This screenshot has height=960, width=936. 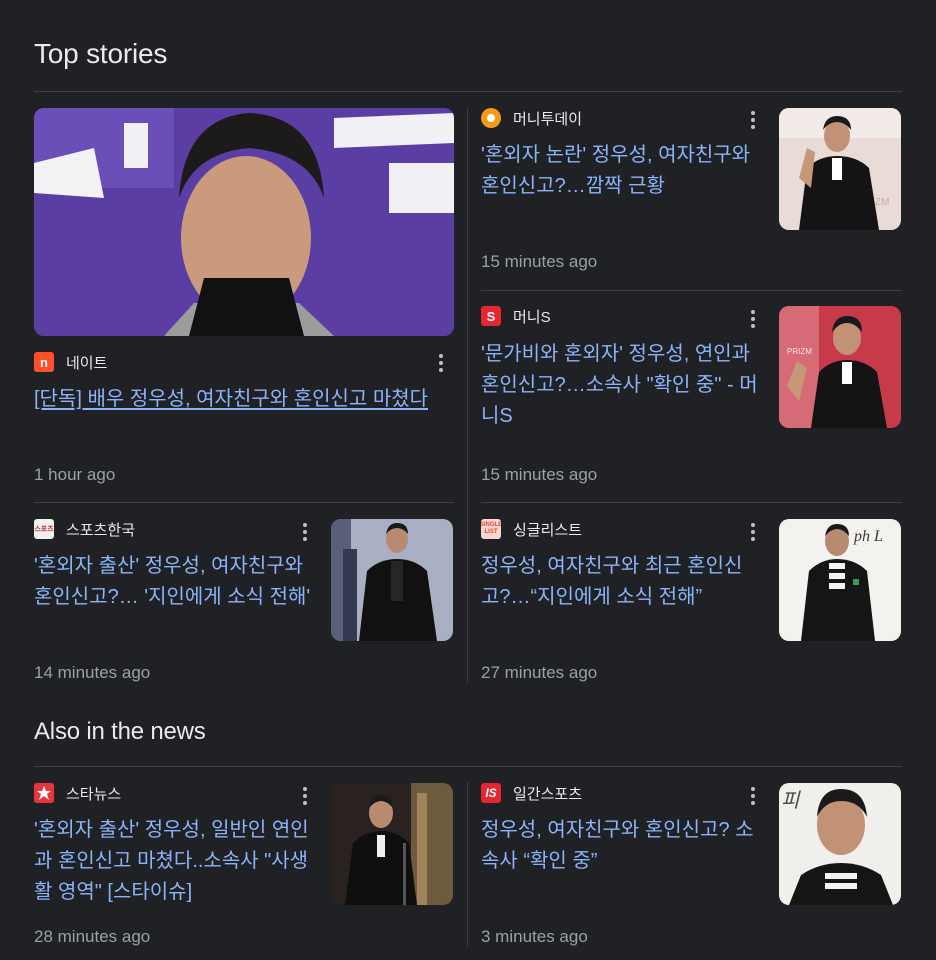 I want to click on singlelist-logo-icon: SINGLE LIST, so click(x=491, y=529).